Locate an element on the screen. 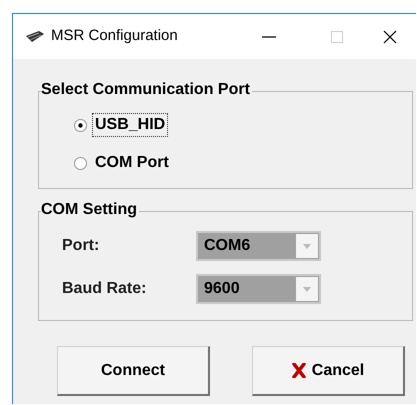 Image resolution: width=417 pixels, height=405 pixels. radio-label: USB_HID is located at coordinates (130, 125).